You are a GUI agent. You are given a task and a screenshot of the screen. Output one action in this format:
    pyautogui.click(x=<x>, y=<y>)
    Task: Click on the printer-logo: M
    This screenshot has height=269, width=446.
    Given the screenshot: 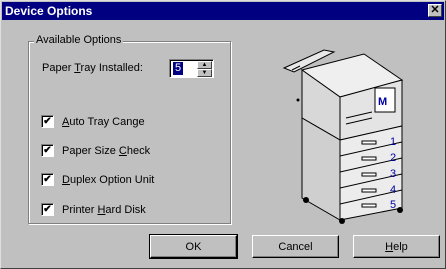 What is the action you would take?
    pyautogui.click(x=382, y=102)
    